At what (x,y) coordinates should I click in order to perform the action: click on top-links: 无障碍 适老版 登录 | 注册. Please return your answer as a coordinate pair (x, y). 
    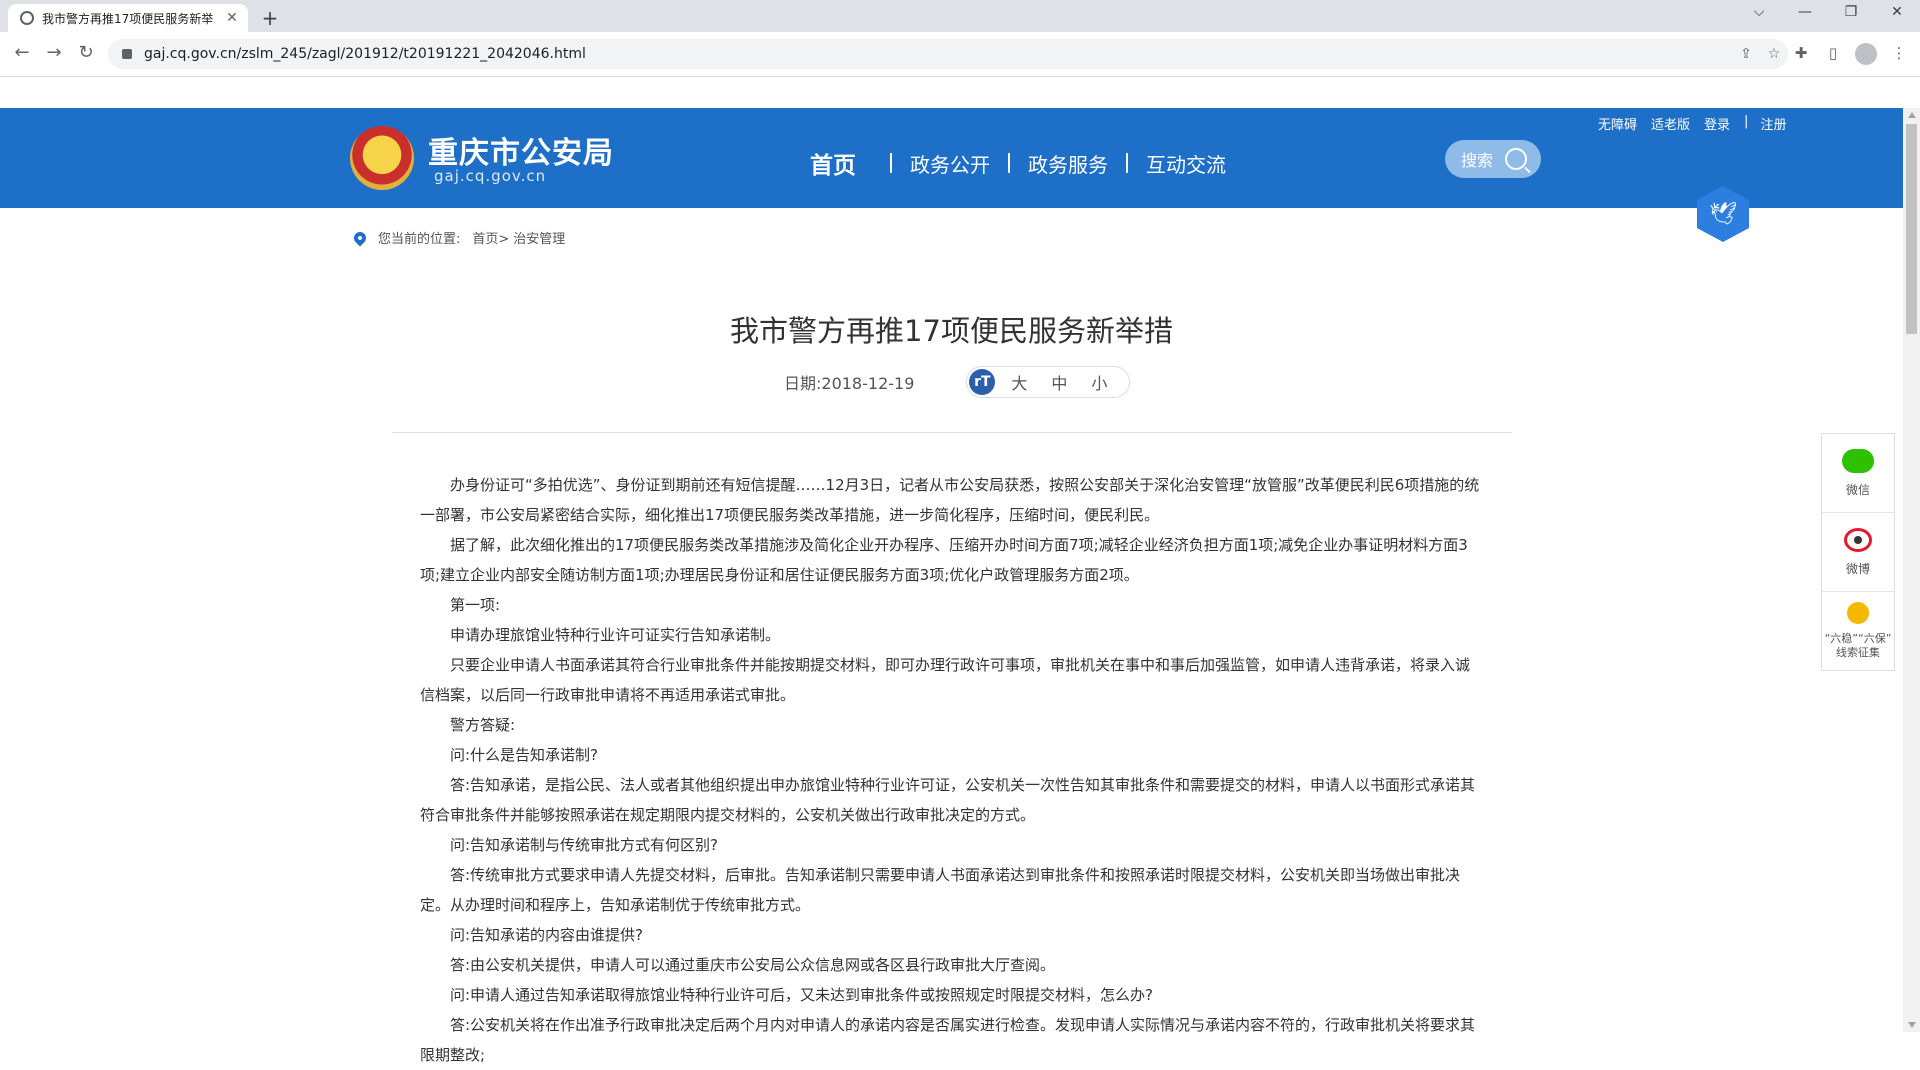
    Looking at the image, I should click on (1699, 123).